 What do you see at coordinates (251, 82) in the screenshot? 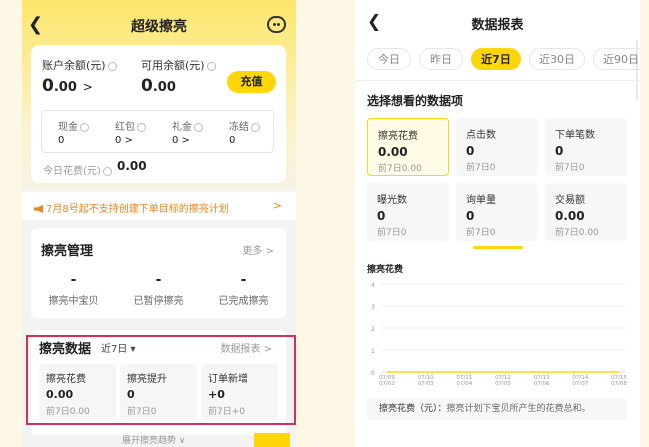
I see `recharge-button: 充值` at bounding box center [251, 82].